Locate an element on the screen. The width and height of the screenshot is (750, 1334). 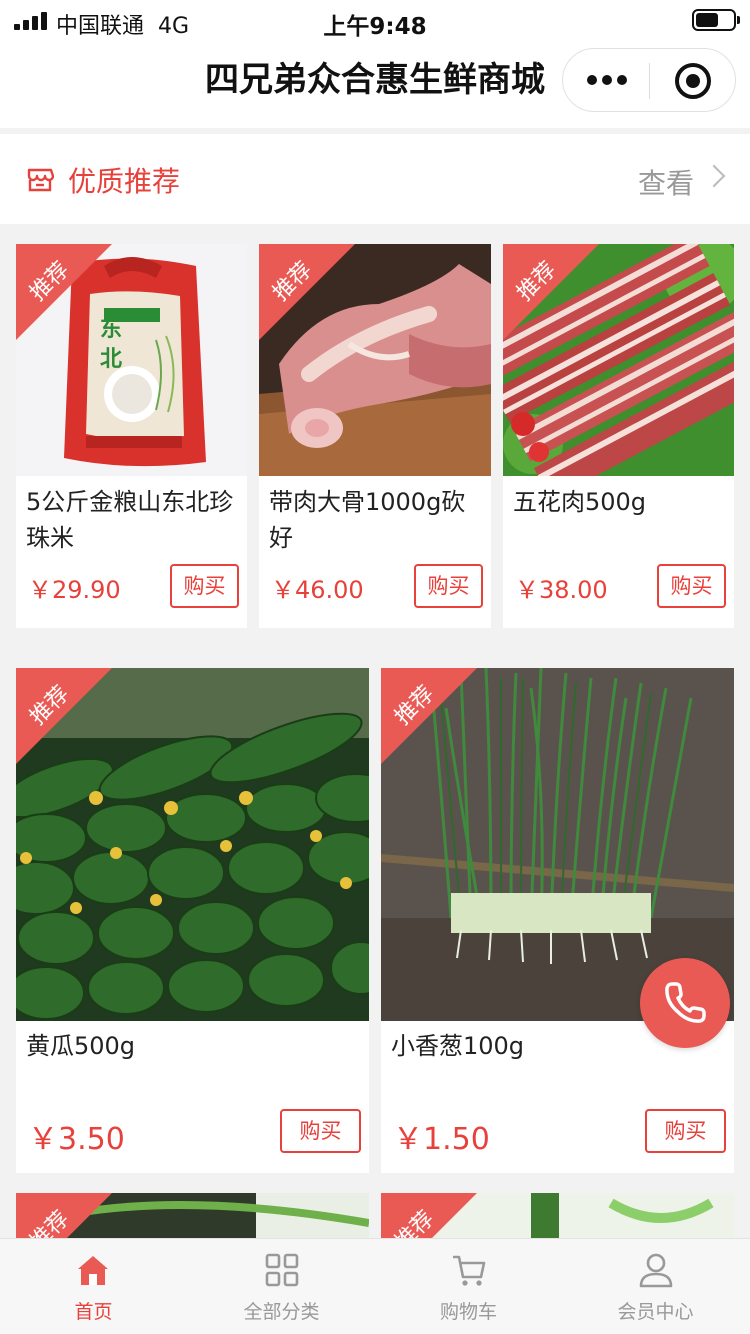
tab-cart: 购物车 is located at coordinates (468, 1286).